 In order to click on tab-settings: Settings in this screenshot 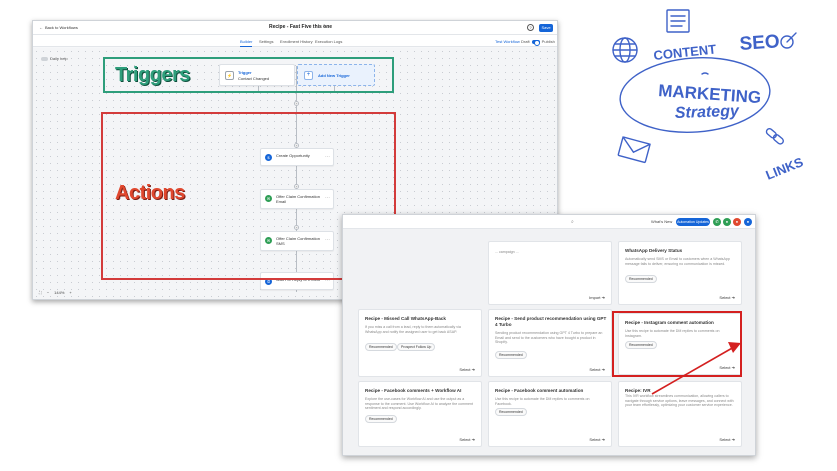, I will do `click(266, 41)`.